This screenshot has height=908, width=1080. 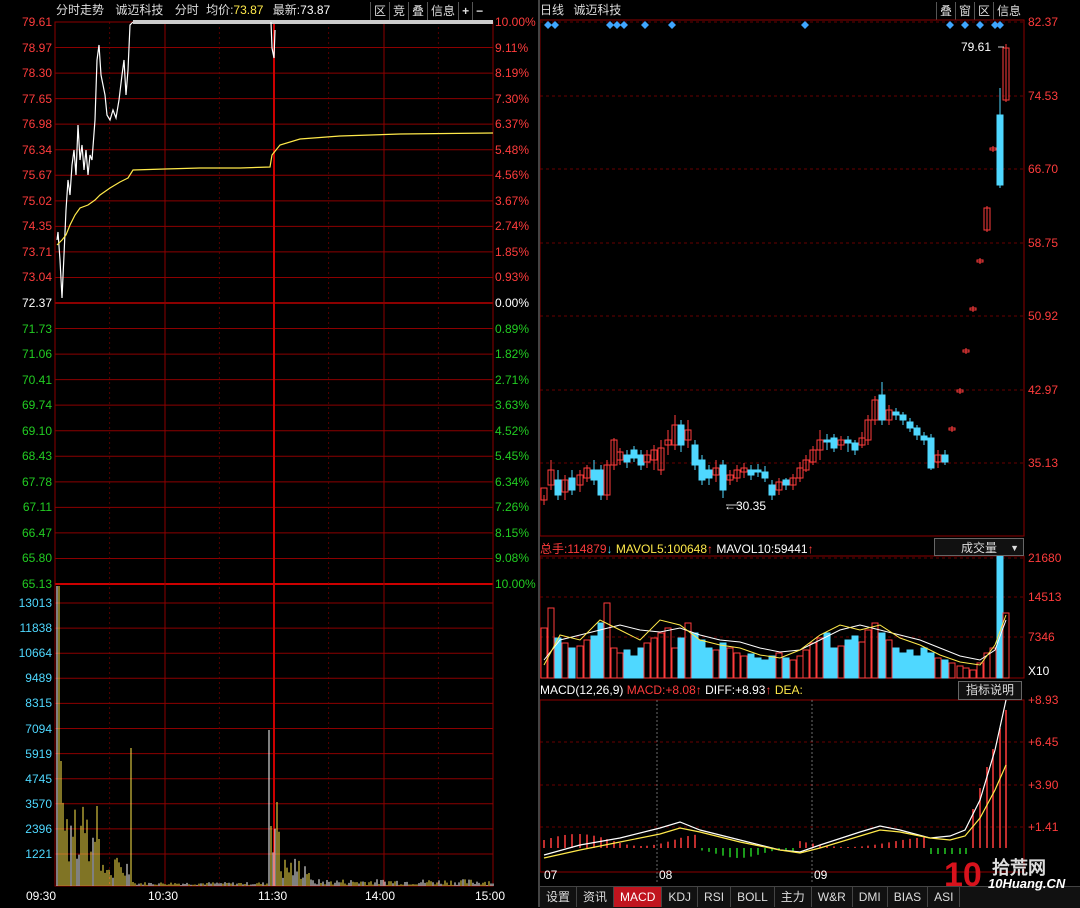 What do you see at coordinates (1043, 22) in the screenshot?
I see `kline-price-label: 82.37` at bounding box center [1043, 22].